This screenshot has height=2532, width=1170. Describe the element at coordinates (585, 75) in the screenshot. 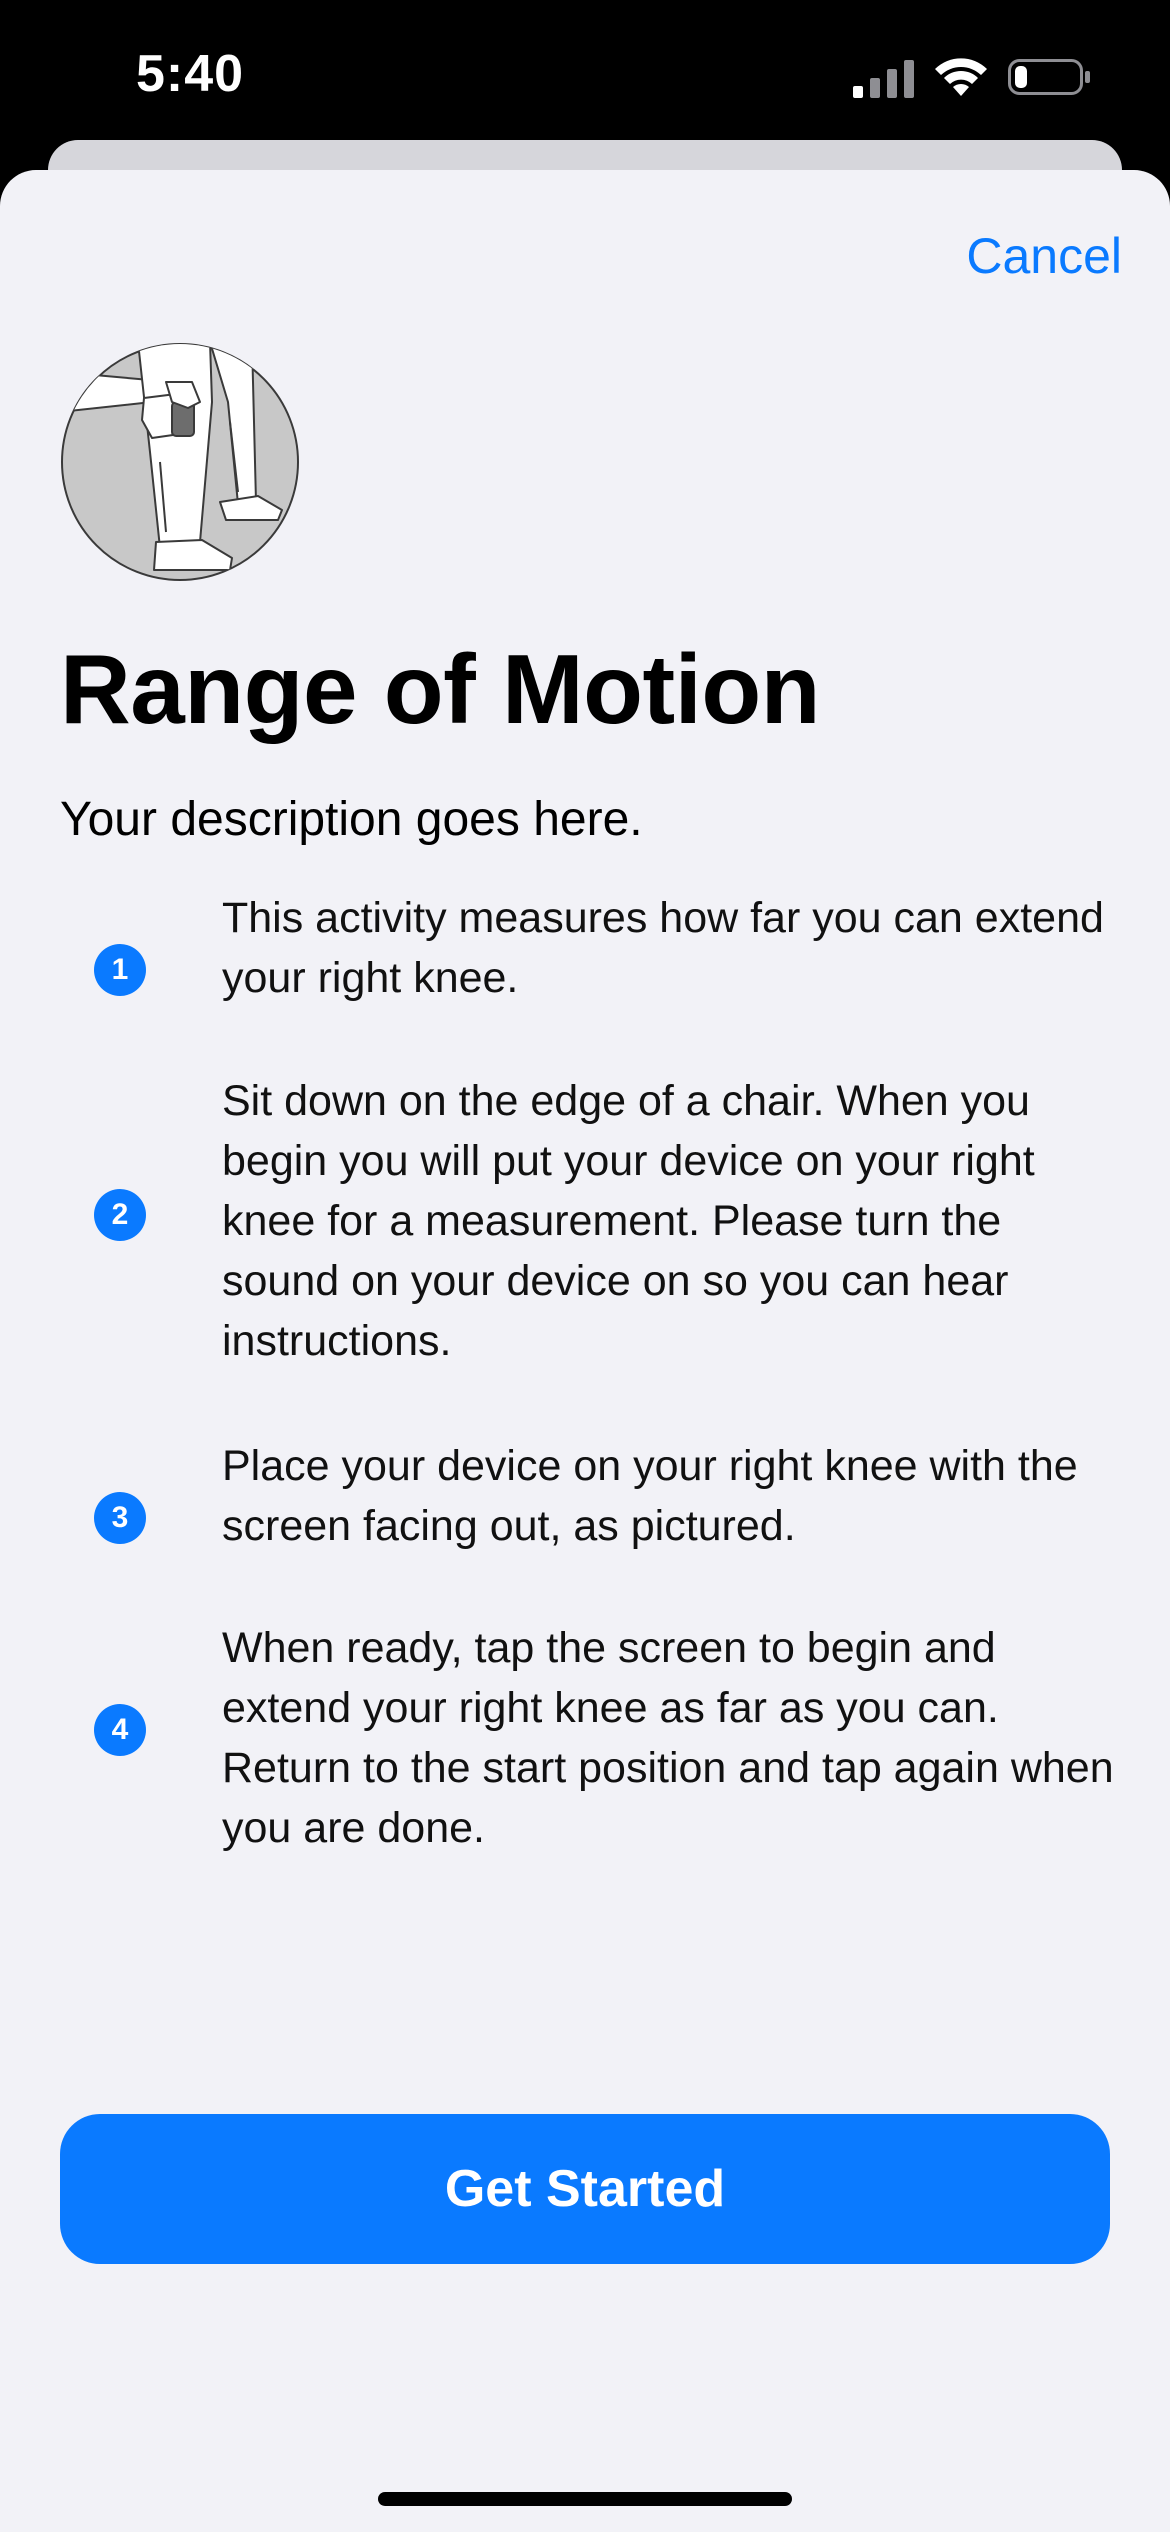

I see `status-bar: 5:40` at that location.